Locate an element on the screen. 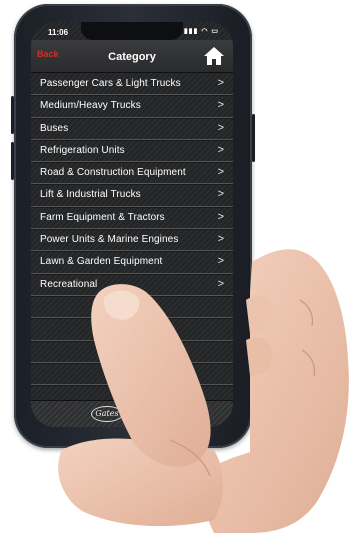  list-item-label: Buses is located at coordinates (54, 128).